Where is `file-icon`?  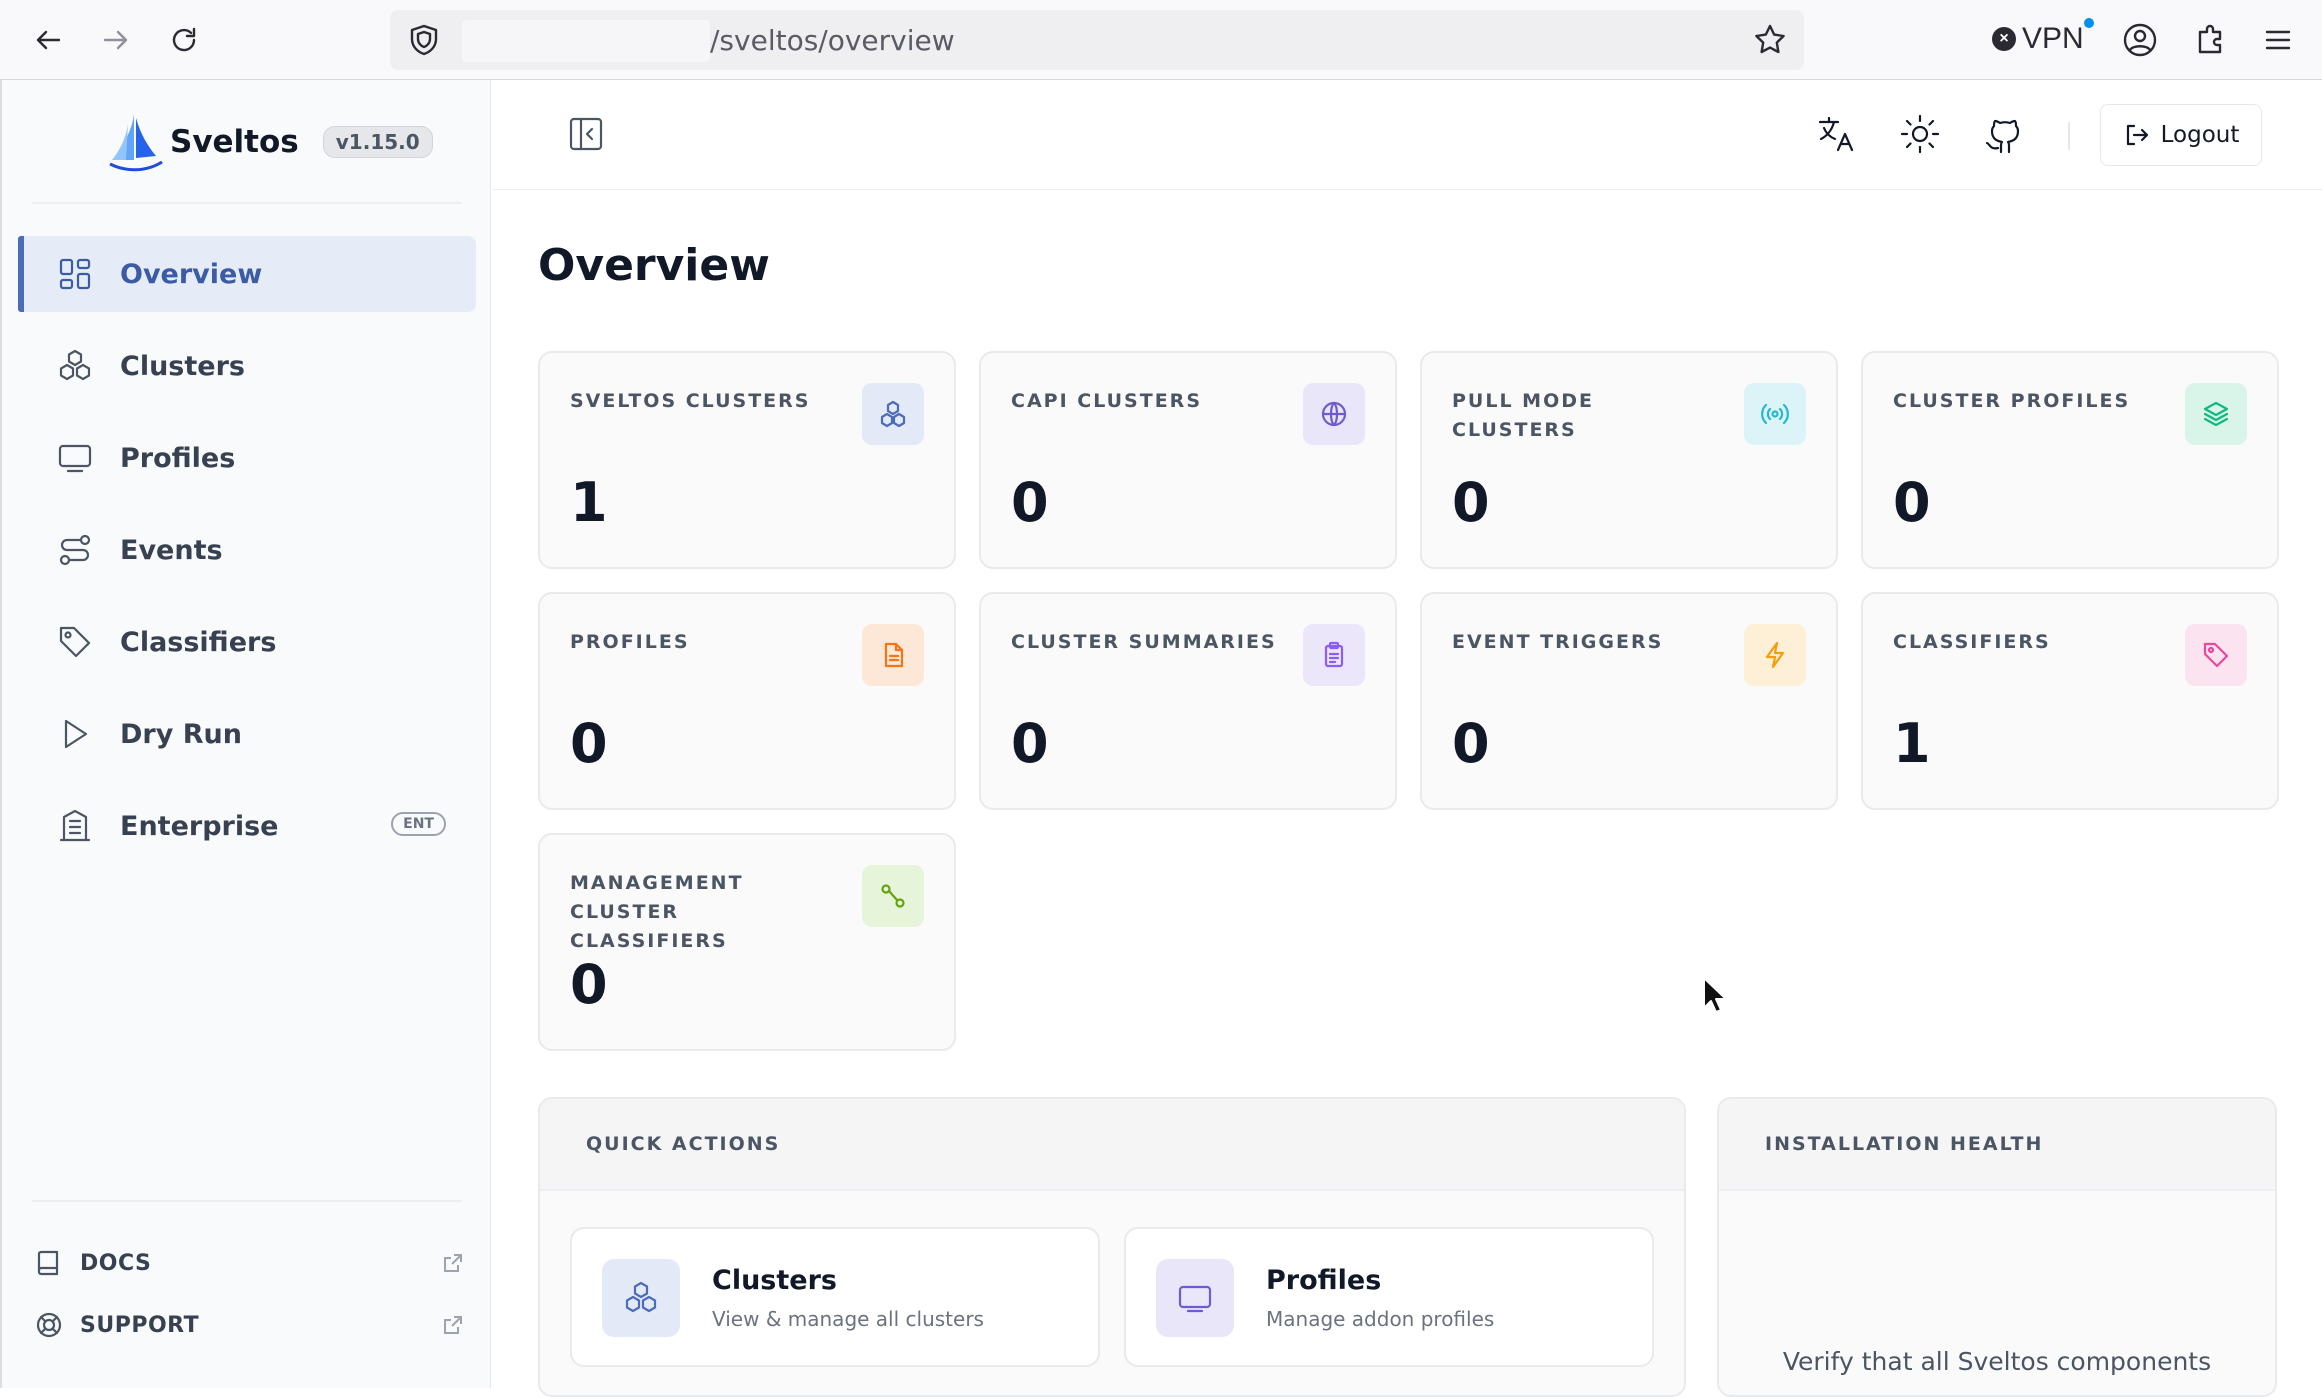 file-icon is located at coordinates (893, 655).